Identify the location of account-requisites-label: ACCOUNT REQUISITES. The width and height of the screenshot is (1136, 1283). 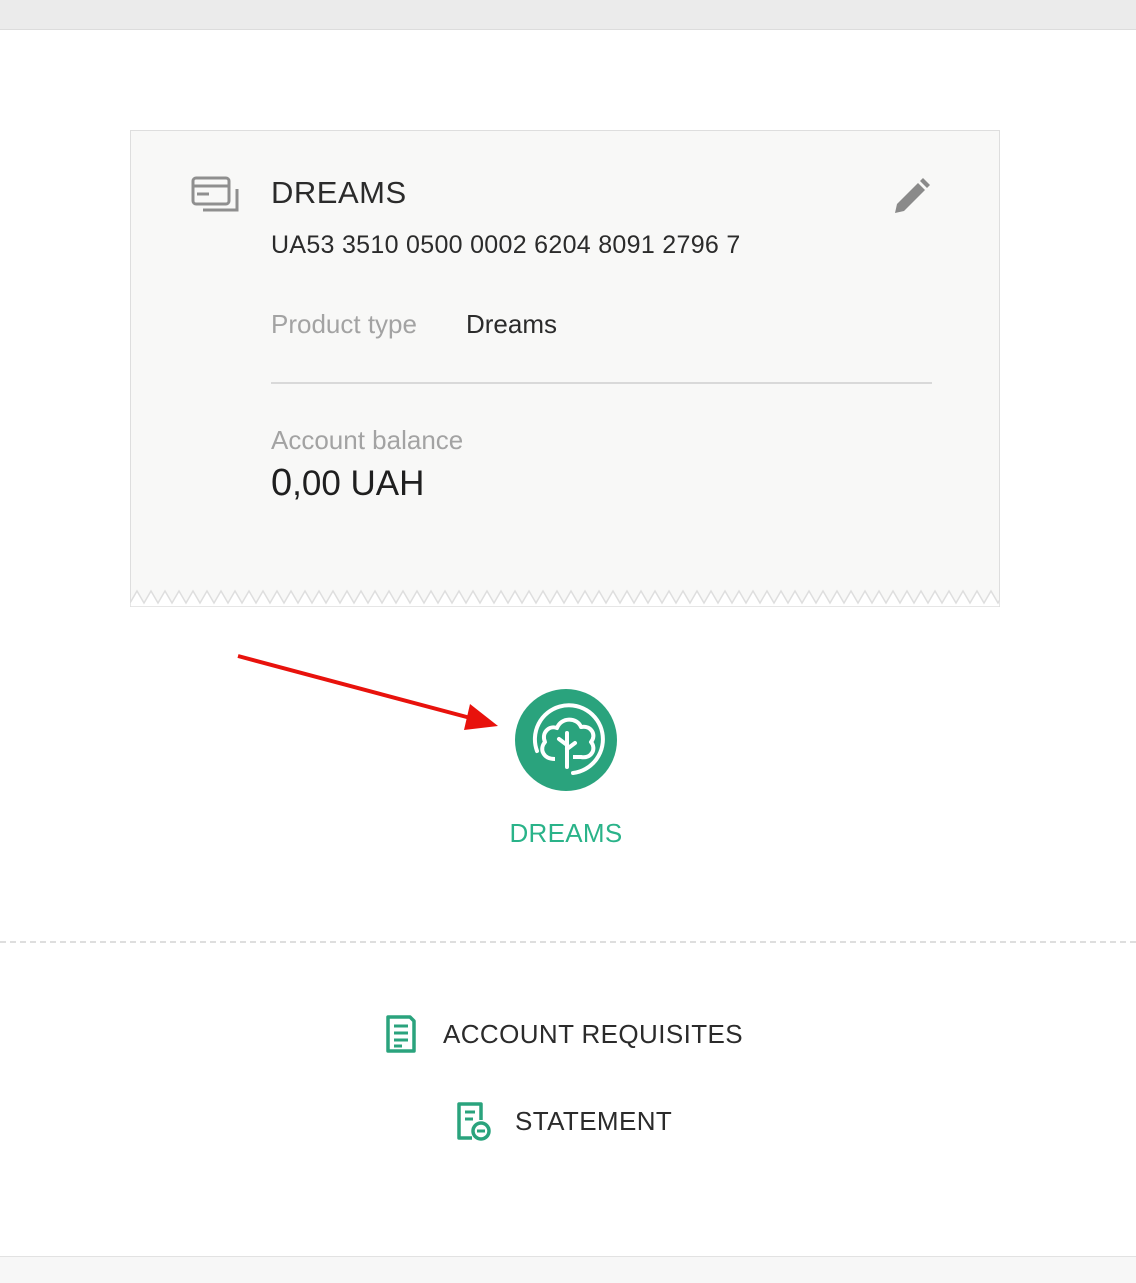
(593, 1033).